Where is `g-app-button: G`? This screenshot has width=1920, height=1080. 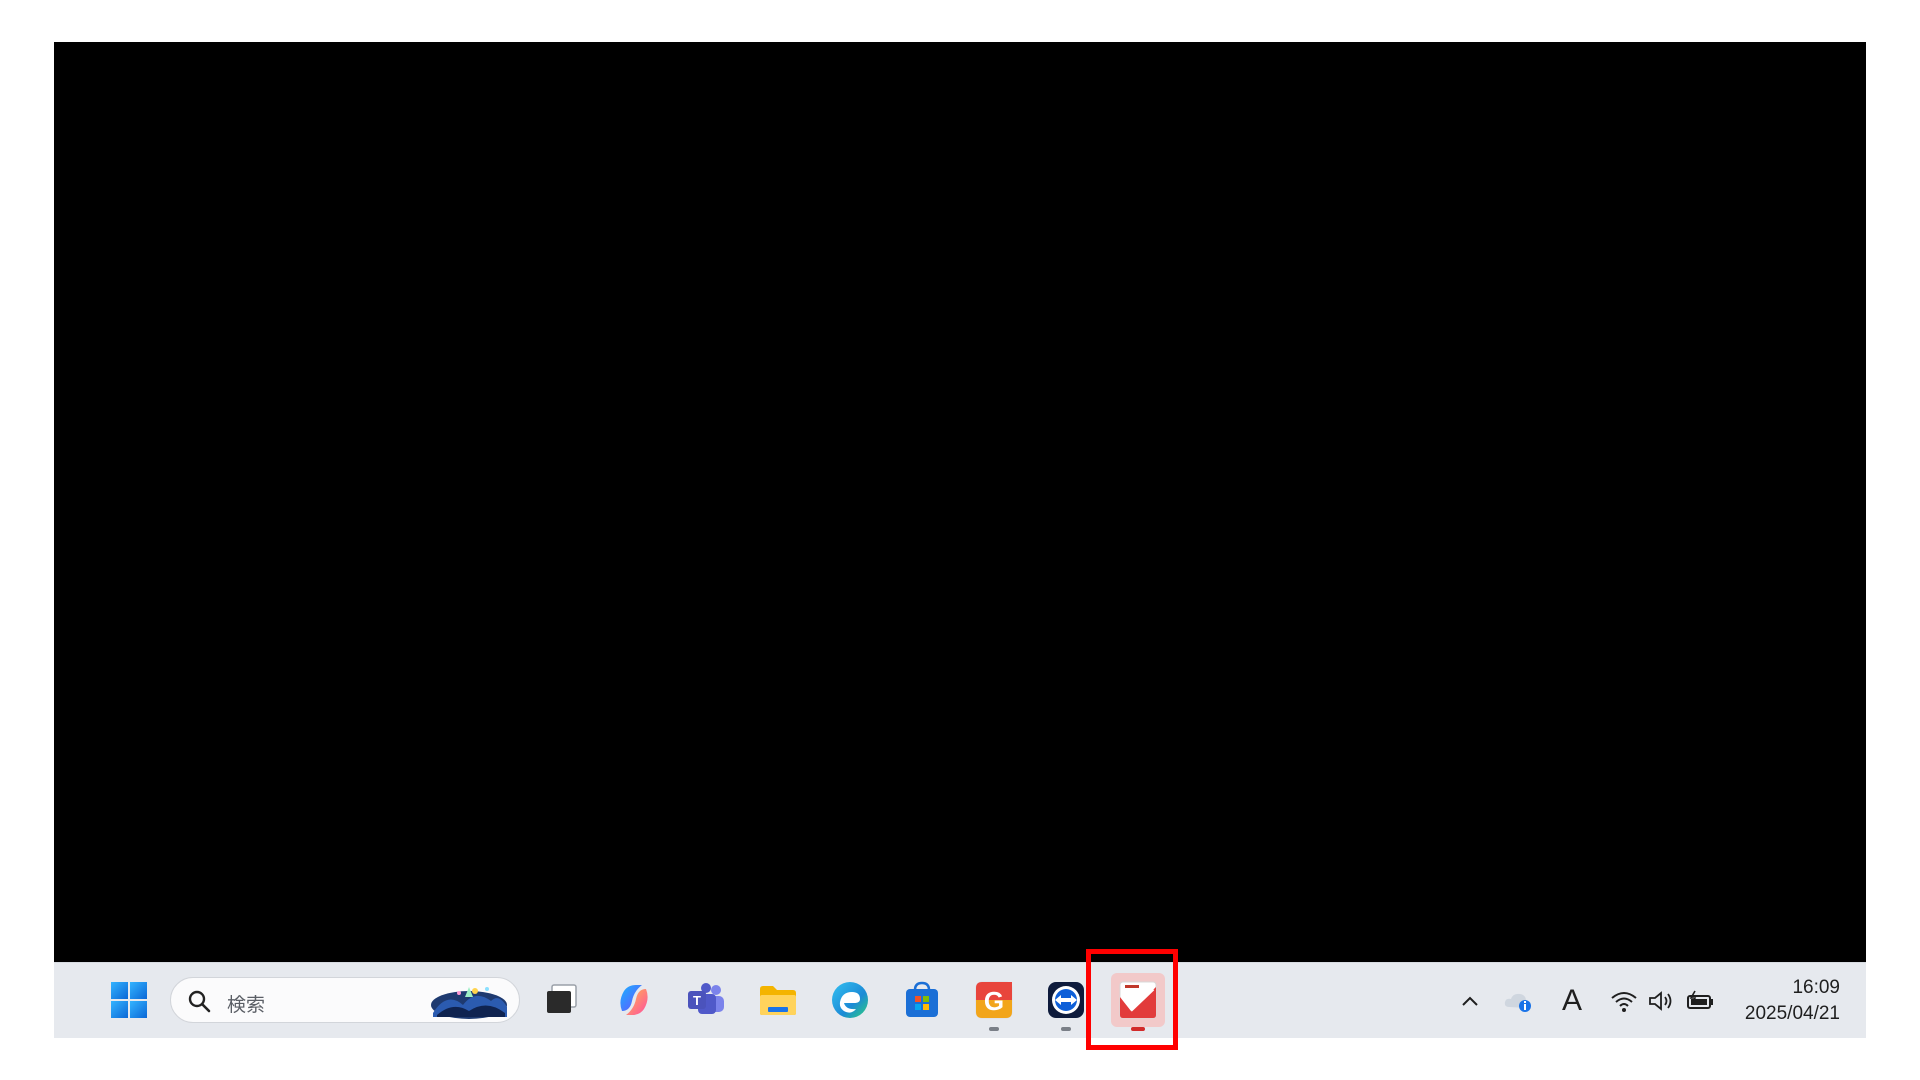 g-app-button: G is located at coordinates (994, 1002).